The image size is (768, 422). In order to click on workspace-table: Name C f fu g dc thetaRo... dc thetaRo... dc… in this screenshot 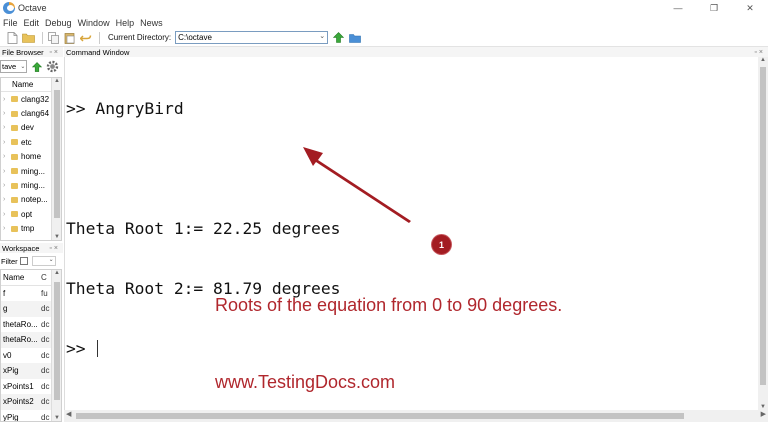, I will do `click(31, 345)`.